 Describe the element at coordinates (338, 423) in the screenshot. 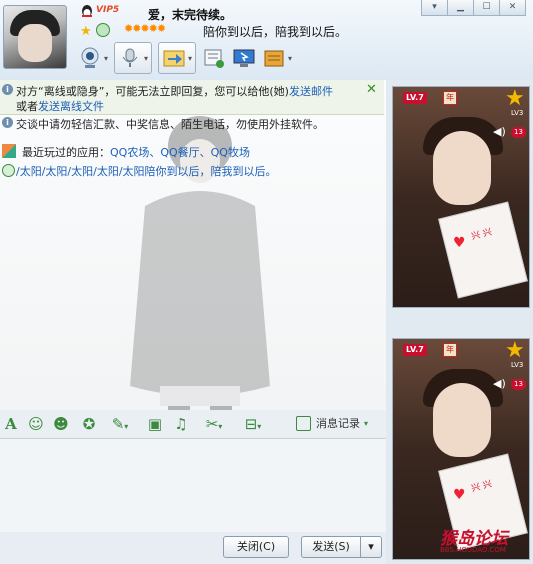

I see `history-label: 消息记录` at that location.